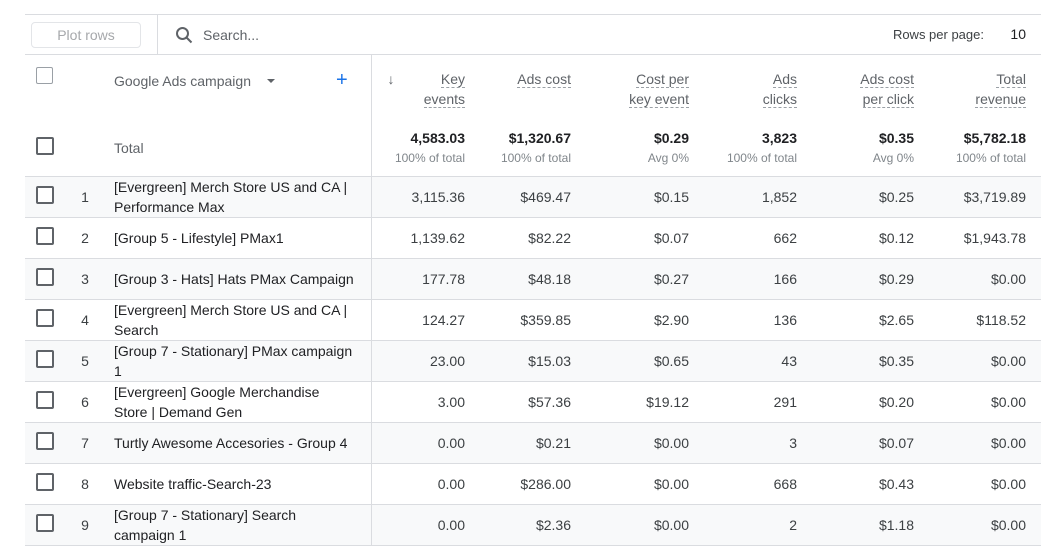  What do you see at coordinates (645, 320) in the screenshot?
I see `cell-cost-per-key-event: $2.90` at bounding box center [645, 320].